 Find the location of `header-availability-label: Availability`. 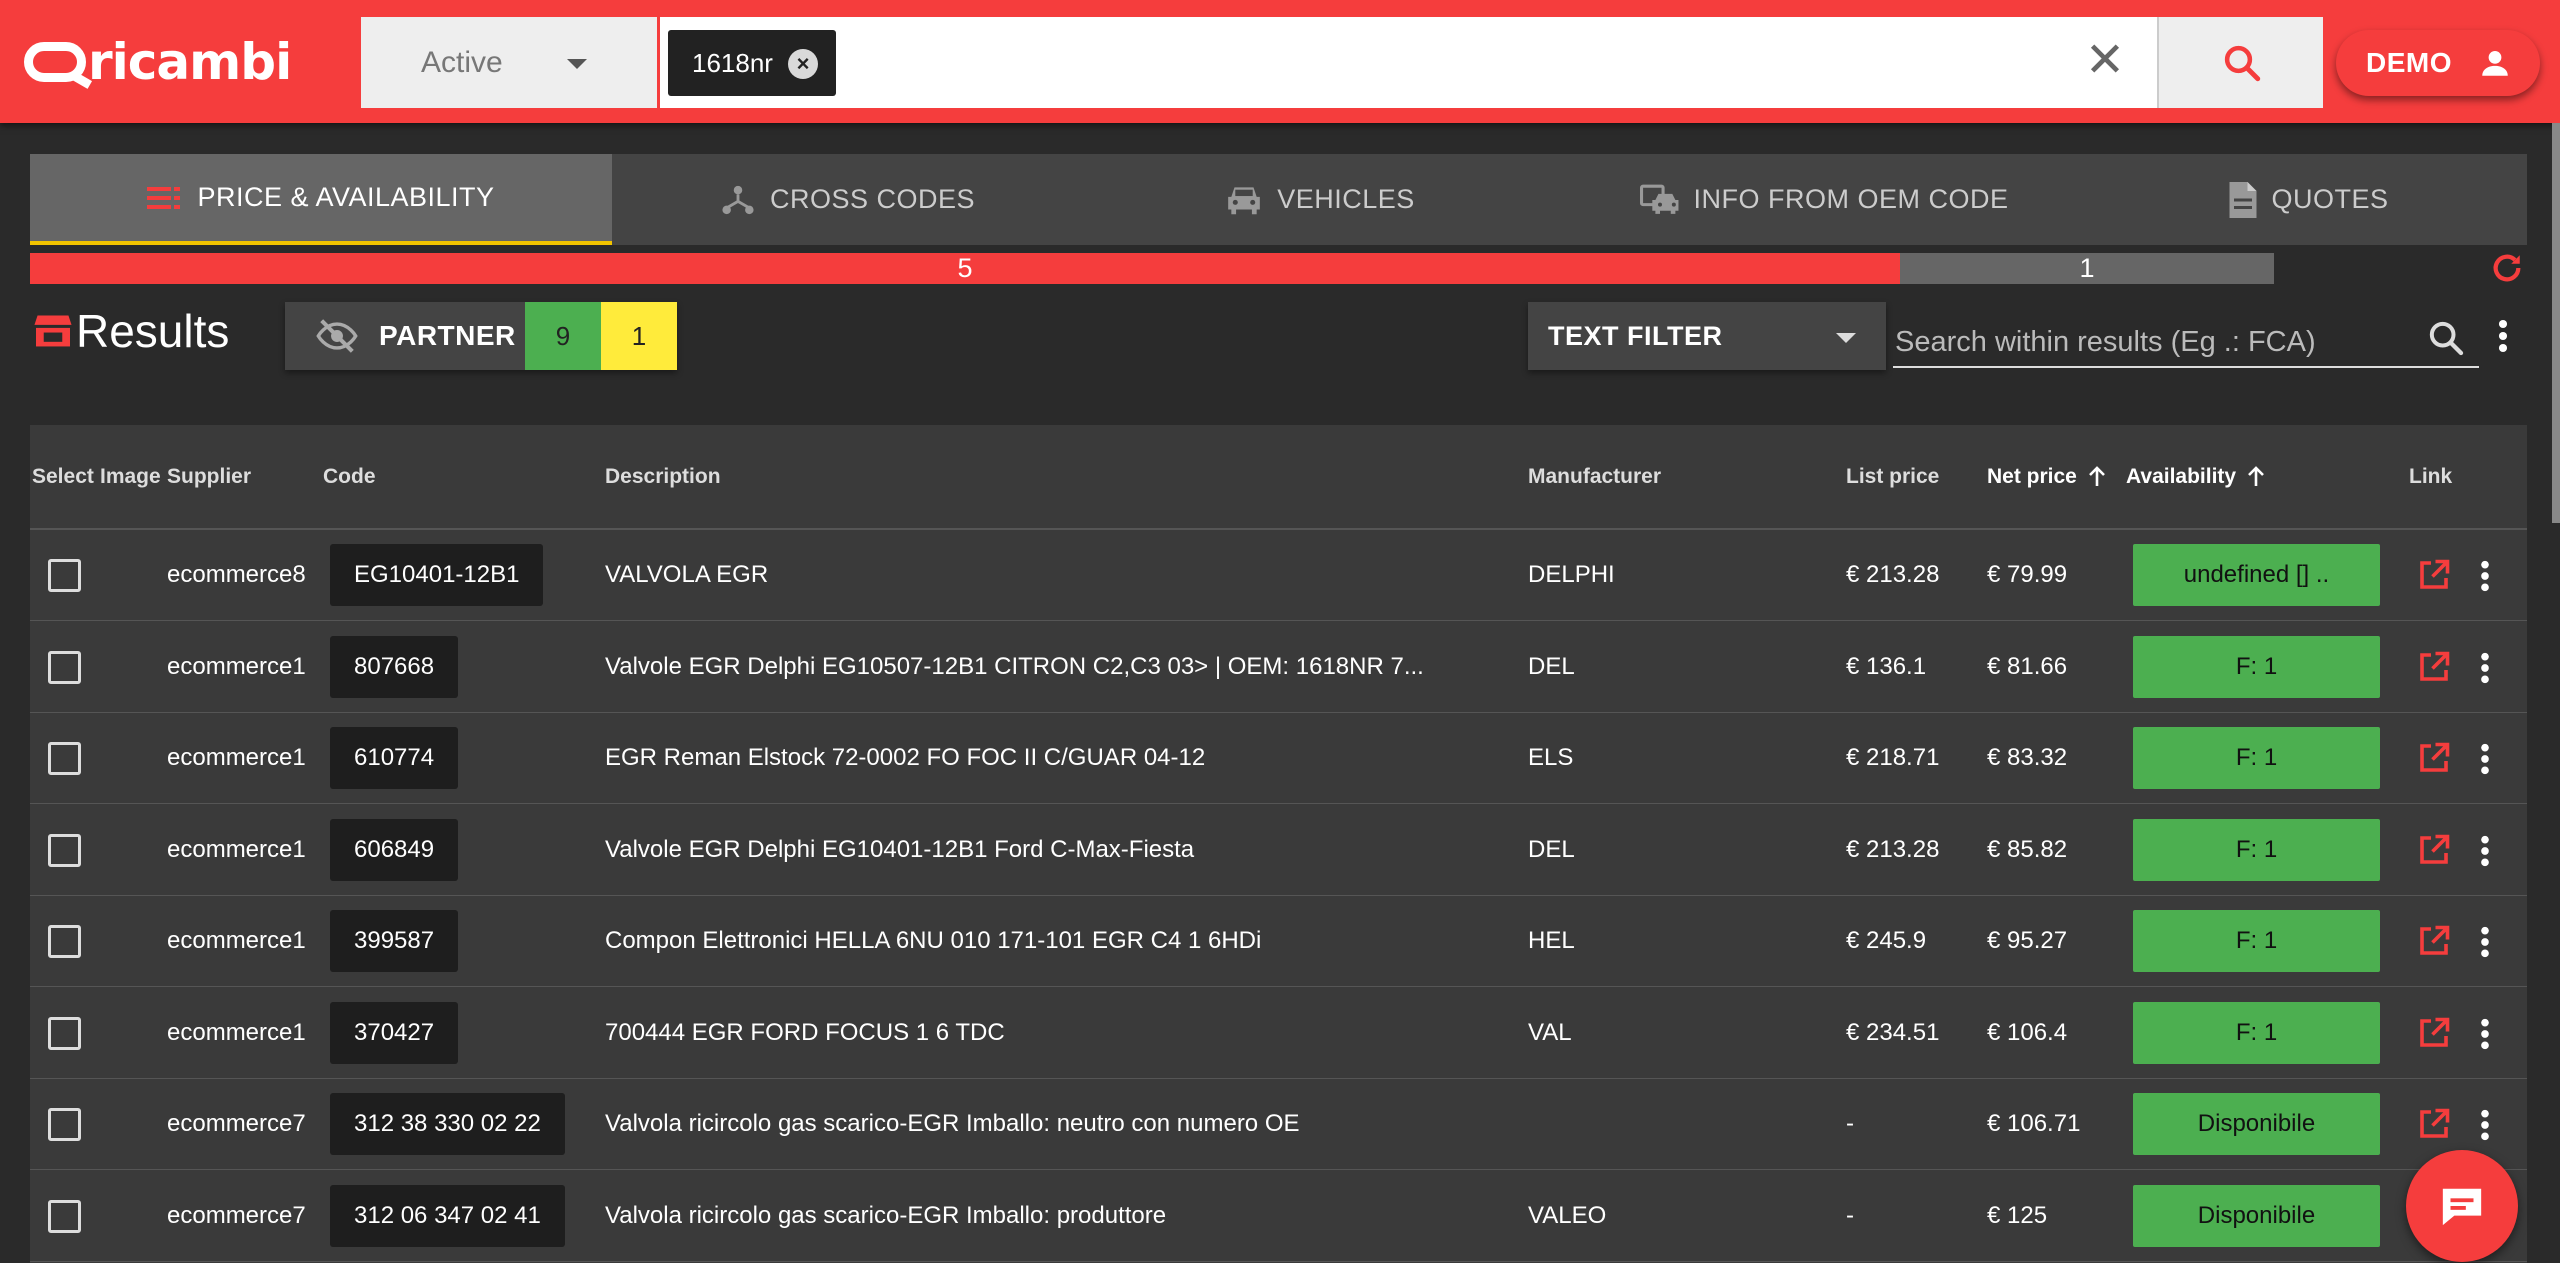

header-availability-label: Availability is located at coordinates (2181, 476).